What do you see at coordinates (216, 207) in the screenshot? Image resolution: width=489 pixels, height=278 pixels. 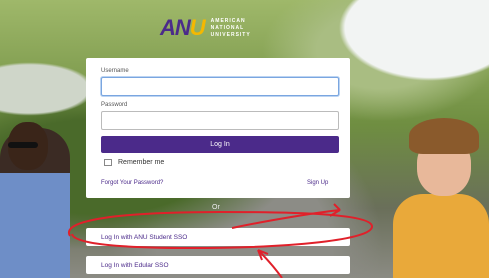 I see `or-divider: Or` at bounding box center [216, 207].